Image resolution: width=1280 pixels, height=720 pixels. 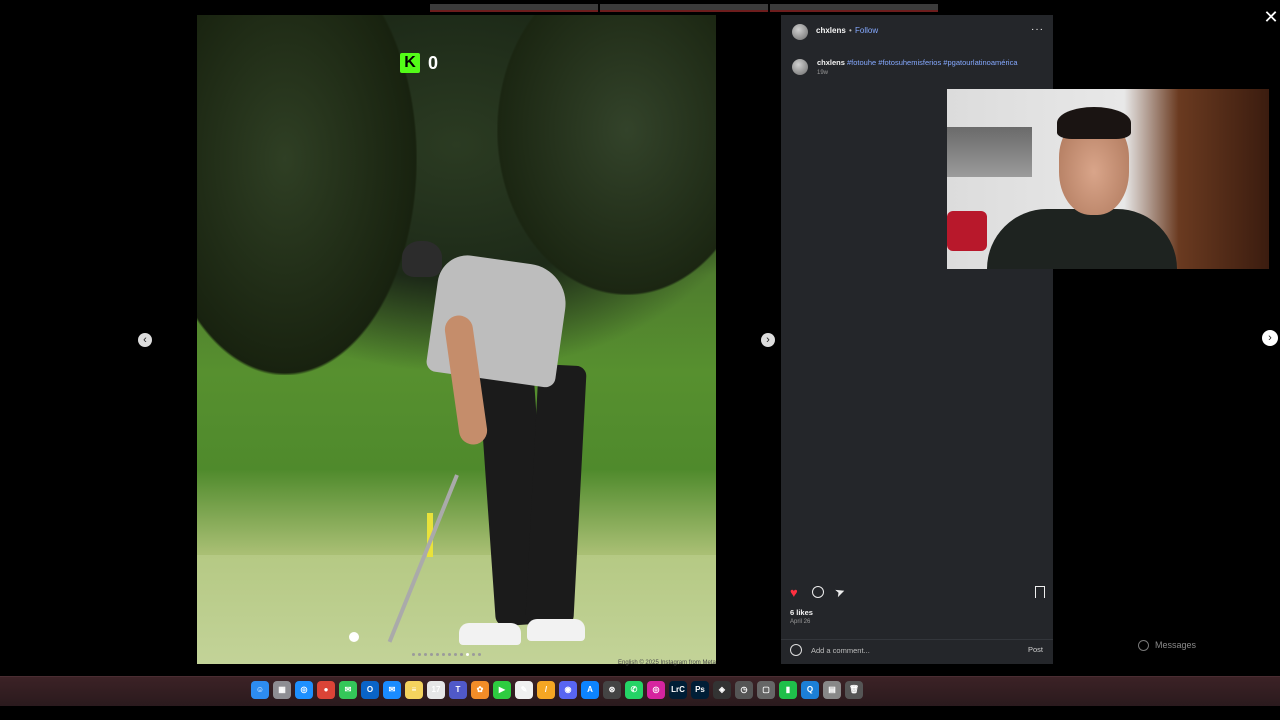 What do you see at coordinates (667, 663) in the screenshot?
I see `footer-note: English © 2025 Instagram from Meta` at bounding box center [667, 663].